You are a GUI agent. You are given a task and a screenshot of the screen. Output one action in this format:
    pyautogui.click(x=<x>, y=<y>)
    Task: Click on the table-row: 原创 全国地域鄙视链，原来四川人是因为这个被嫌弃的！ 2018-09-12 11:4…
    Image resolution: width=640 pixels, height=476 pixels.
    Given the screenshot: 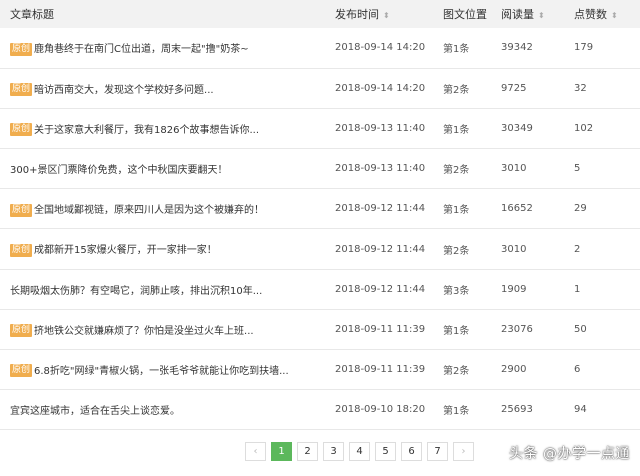 What is the action you would take?
    pyautogui.click(x=320, y=209)
    